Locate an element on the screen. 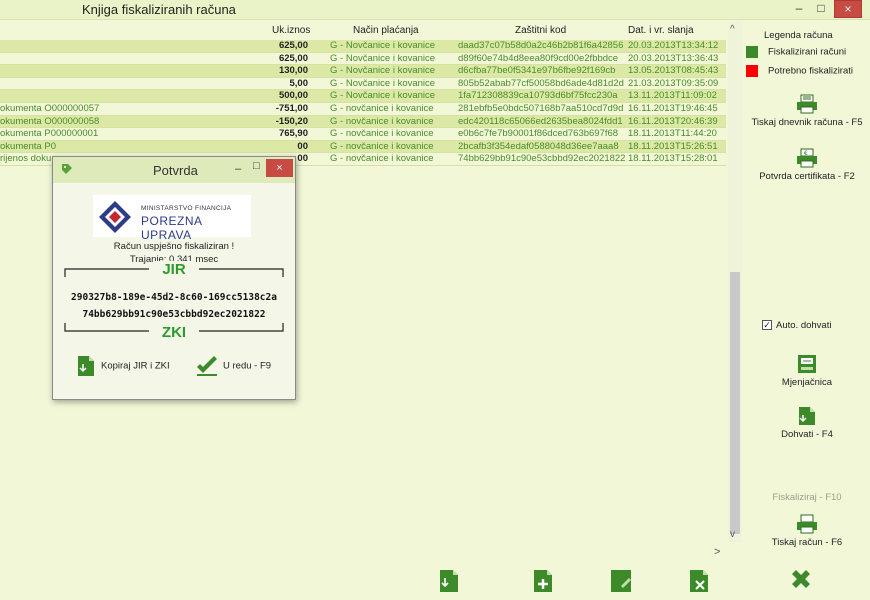 The height and width of the screenshot is (600, 870). cell-document: okumenta P000000001 is located at coordinates (49, 134).